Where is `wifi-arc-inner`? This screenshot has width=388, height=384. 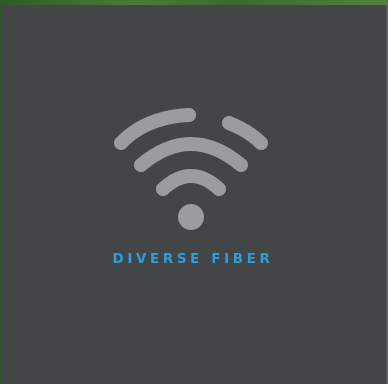
wifi-arc-inner is located at coordinates (191, 182).